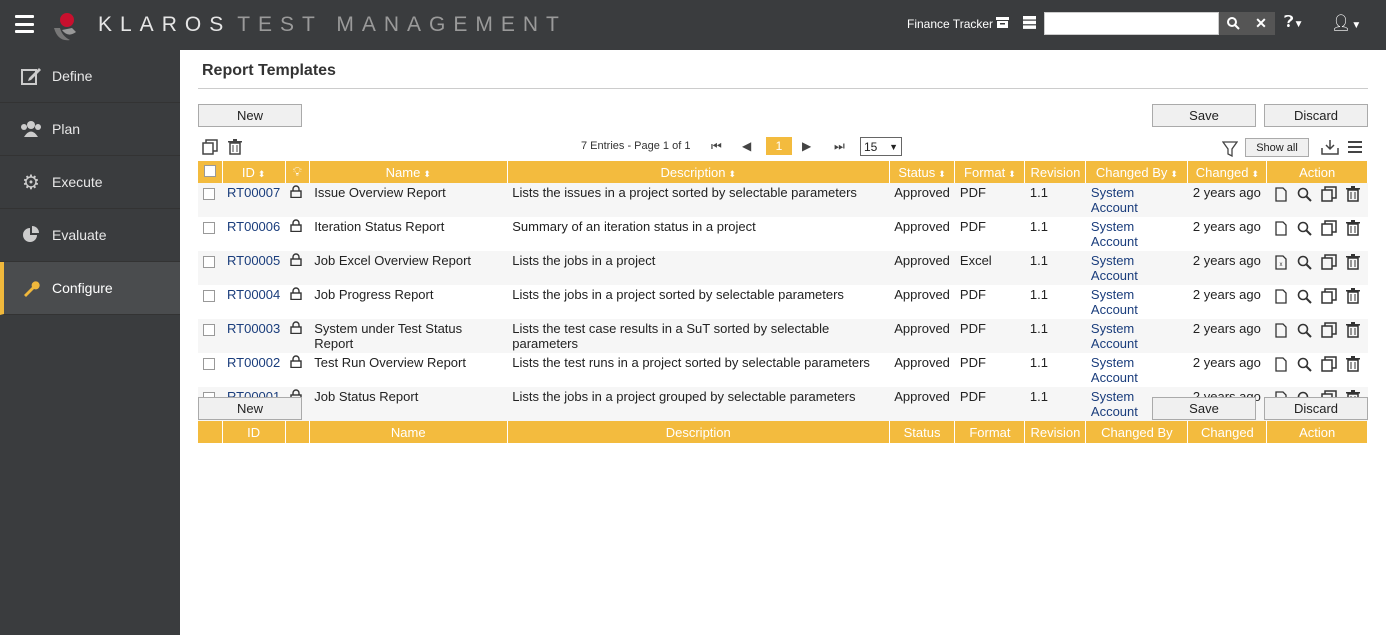 Image resolution: width=1386 pixels, height=635 pixels. What do you see at coordinates (839, 146) in the screenshot?
I see `last-page-icon: ⏭` at bounding box center [839, 146].